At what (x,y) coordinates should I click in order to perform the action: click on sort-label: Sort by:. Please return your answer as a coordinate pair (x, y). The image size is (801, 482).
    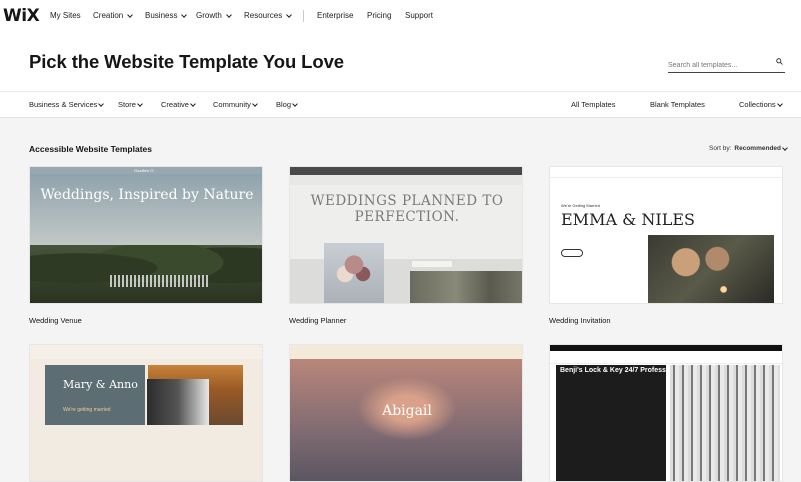
    Looking at the image, I should click on (720, 148).